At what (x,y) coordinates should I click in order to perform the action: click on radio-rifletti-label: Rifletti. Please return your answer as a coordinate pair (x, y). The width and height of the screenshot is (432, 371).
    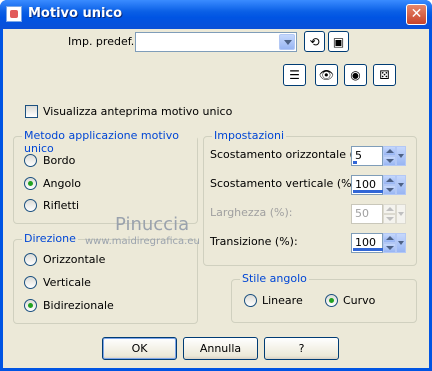
    Looking at the image, I should click on (61, 205).